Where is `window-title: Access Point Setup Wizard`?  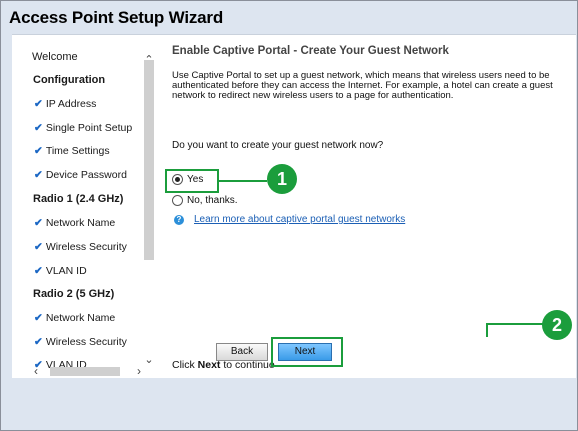
window-title: Access Point Setup Wizard is located at coordinates (116, 17).